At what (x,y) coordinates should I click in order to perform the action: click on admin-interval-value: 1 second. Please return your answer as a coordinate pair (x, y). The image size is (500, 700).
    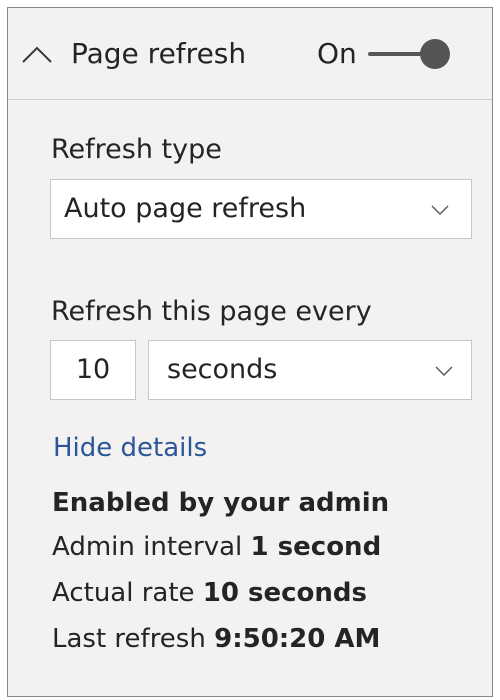
    Looking at the image, I should click on (316, 547).